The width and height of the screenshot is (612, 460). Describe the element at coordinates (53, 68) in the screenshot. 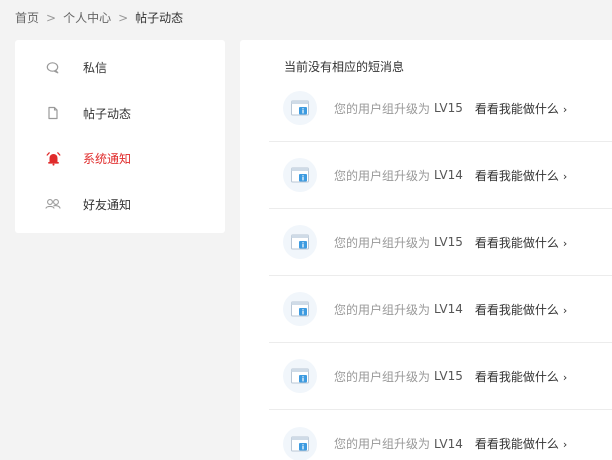

I see `chat-bubble-icon` at that location.